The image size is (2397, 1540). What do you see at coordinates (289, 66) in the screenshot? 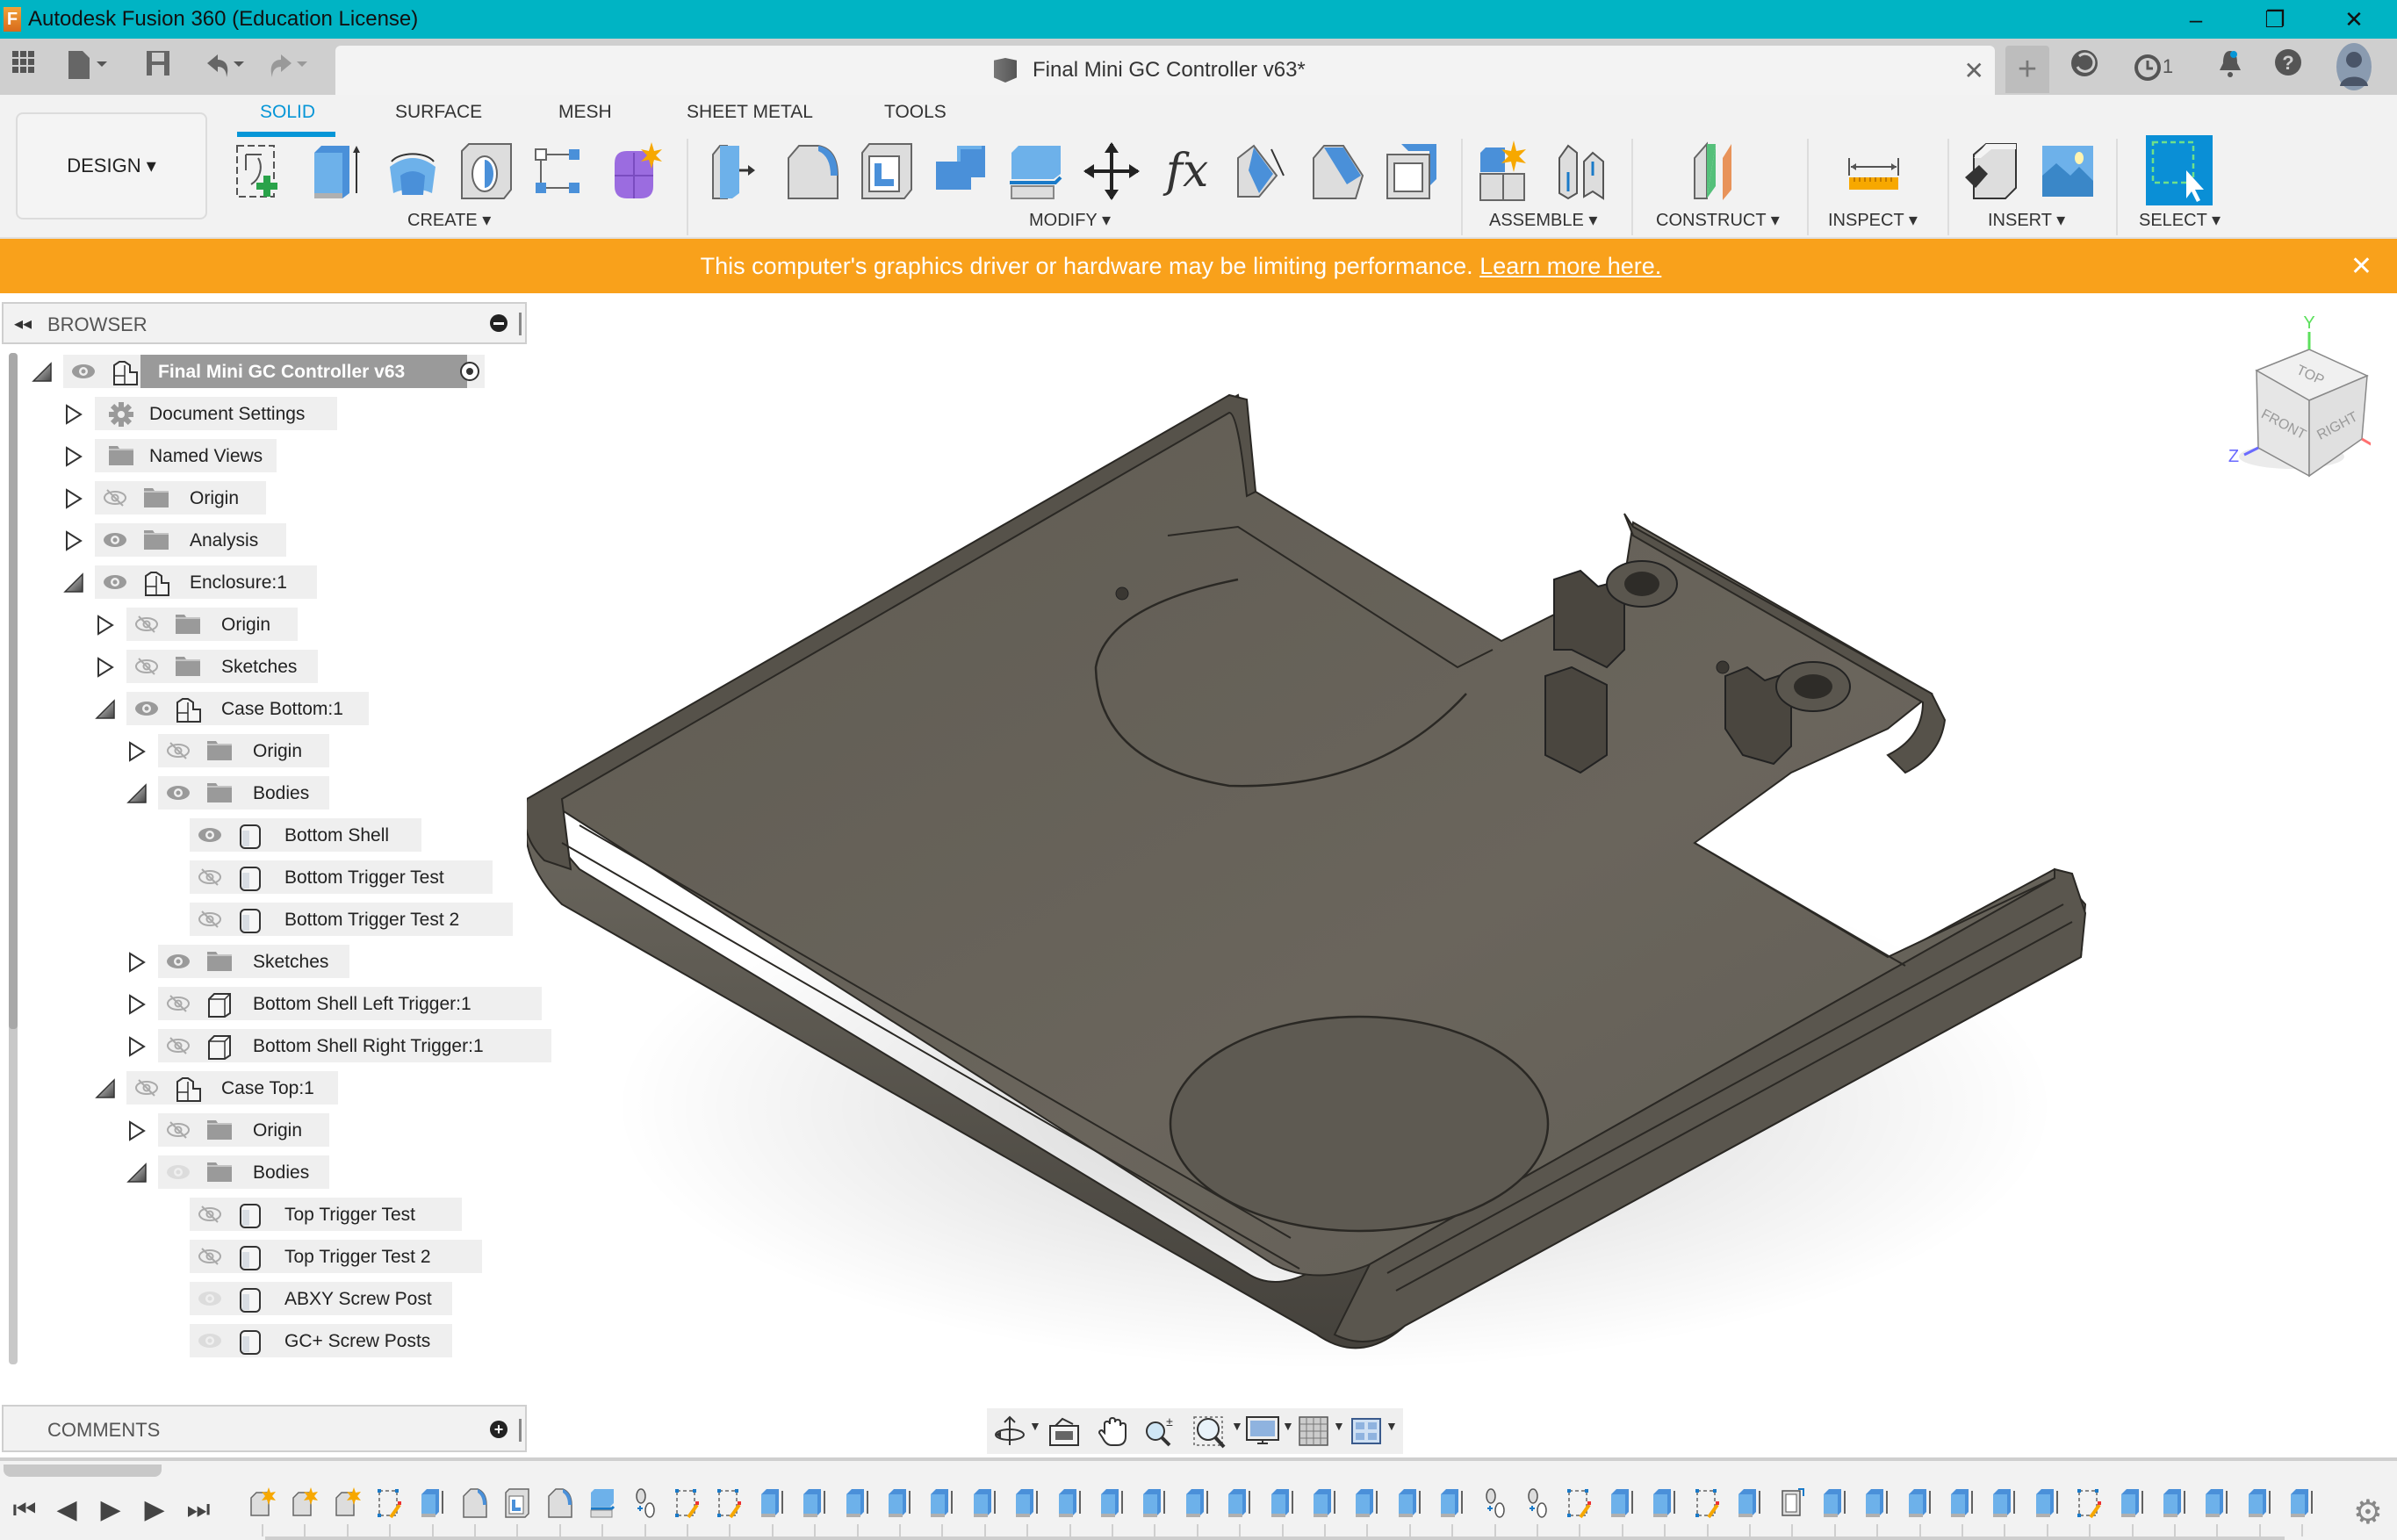
I see `redo-button` at bounding box center [289, 66].